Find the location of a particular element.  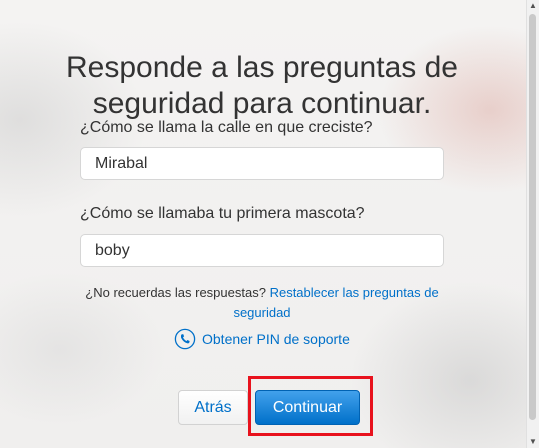

answer-1-input is located at coordinates (262, 163).